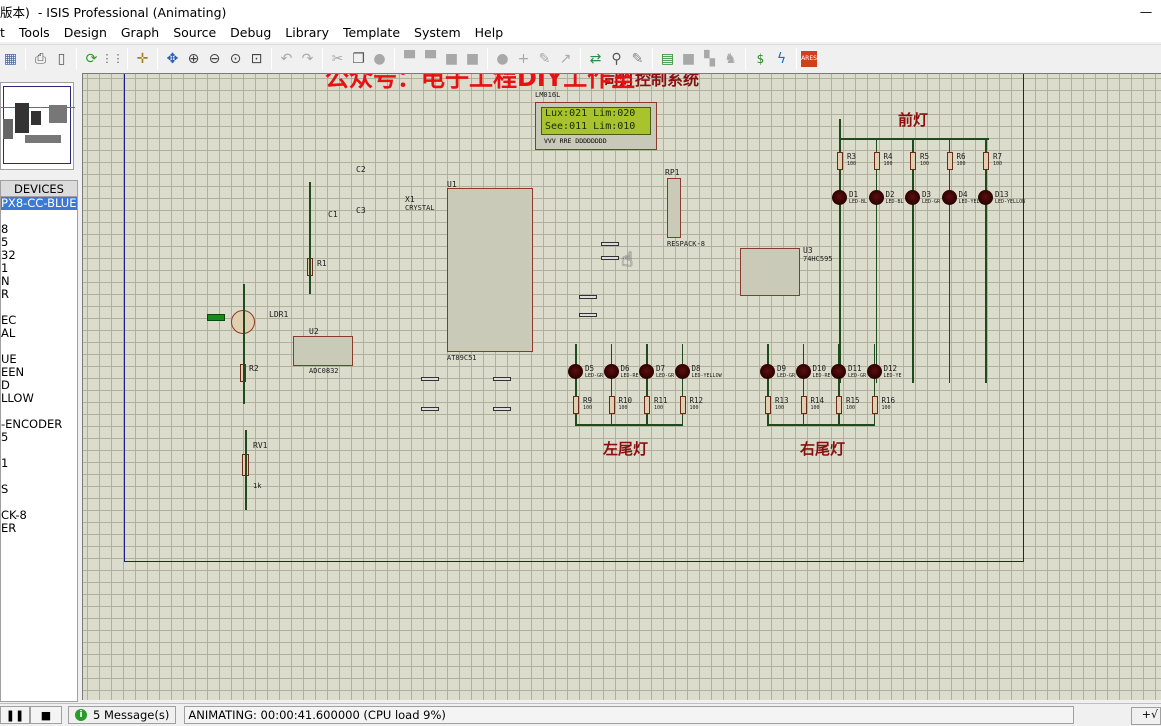 The image size is (1161, 726). Describe the element at coordinates (39, 281) in the screenshot. I see `device-list-item: N` at that location.